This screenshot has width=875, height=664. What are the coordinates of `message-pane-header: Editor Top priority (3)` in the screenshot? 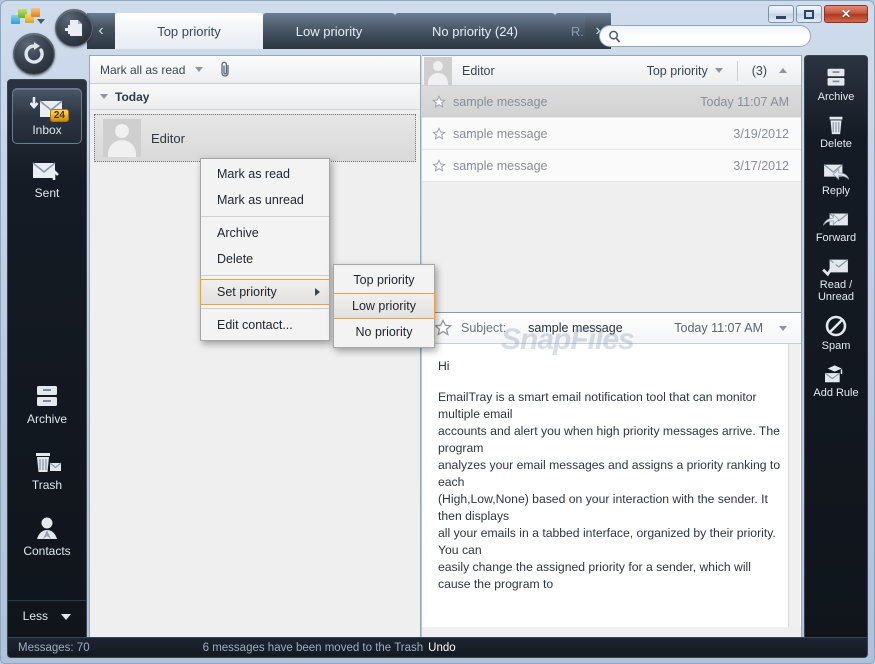 It's located at (611, 71).